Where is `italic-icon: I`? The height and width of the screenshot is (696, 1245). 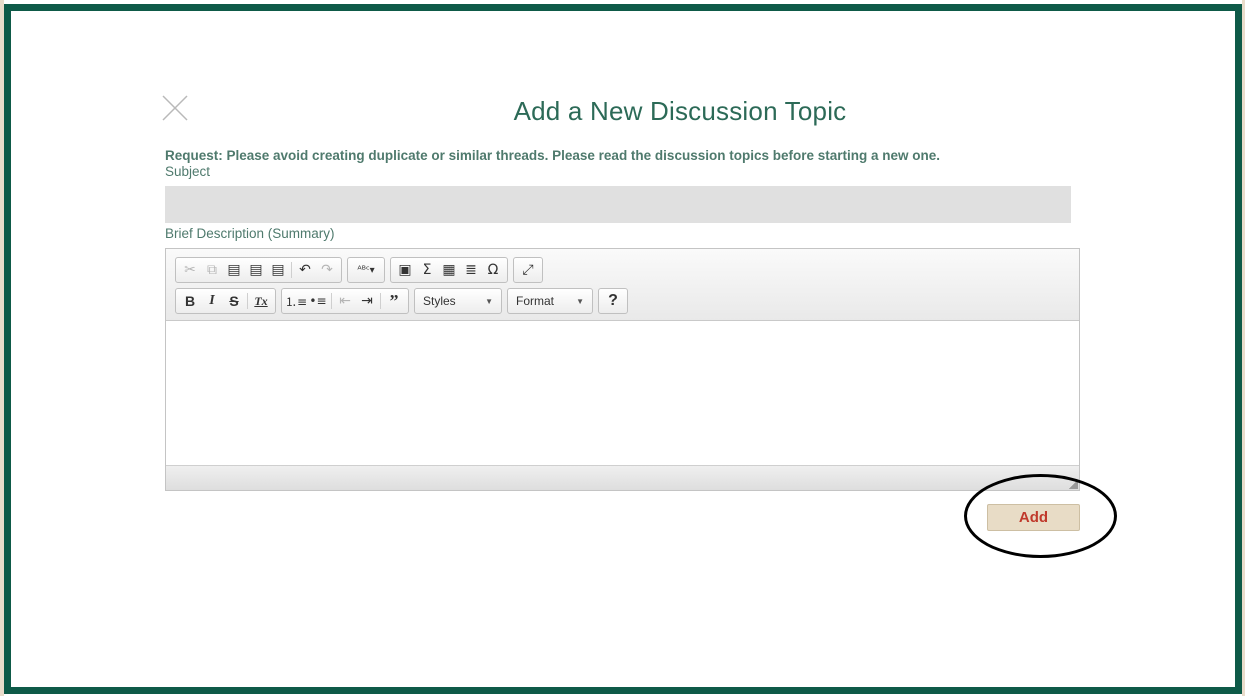
italic-icon: I is located at coordinates (212, 301).